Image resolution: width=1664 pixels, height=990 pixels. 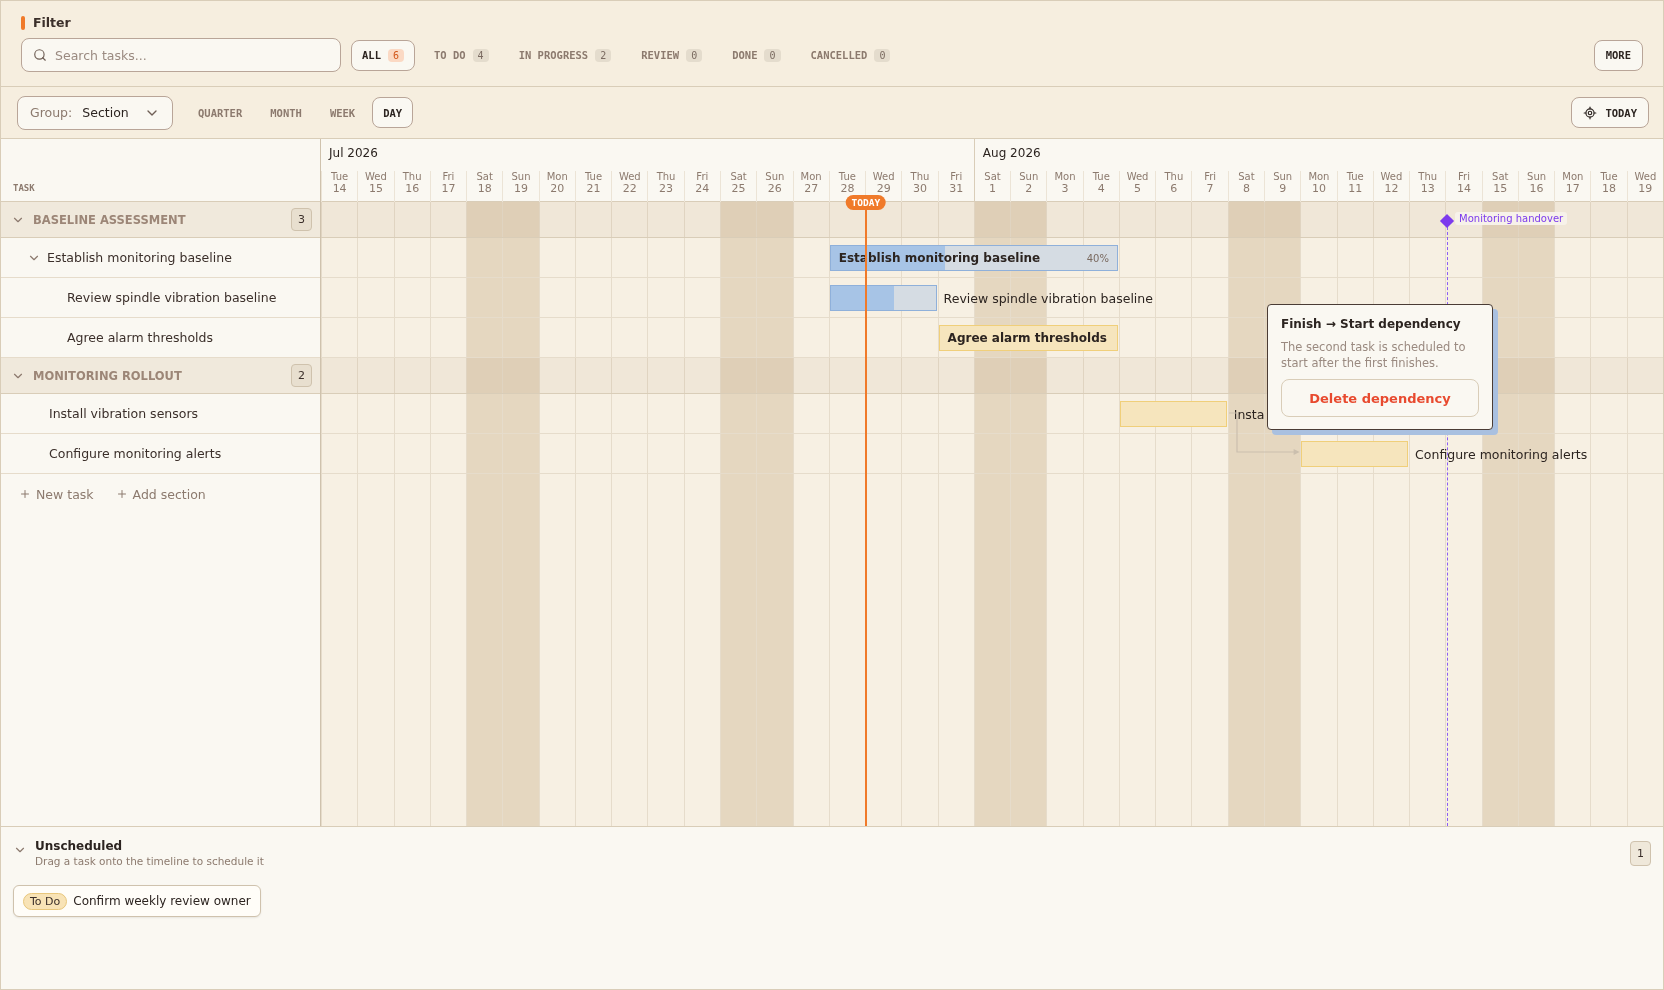 What do you see at coordinates (1248, 414) in the screenshot?
I see `bar-label: Insta` at bounding box center [1248, 414].